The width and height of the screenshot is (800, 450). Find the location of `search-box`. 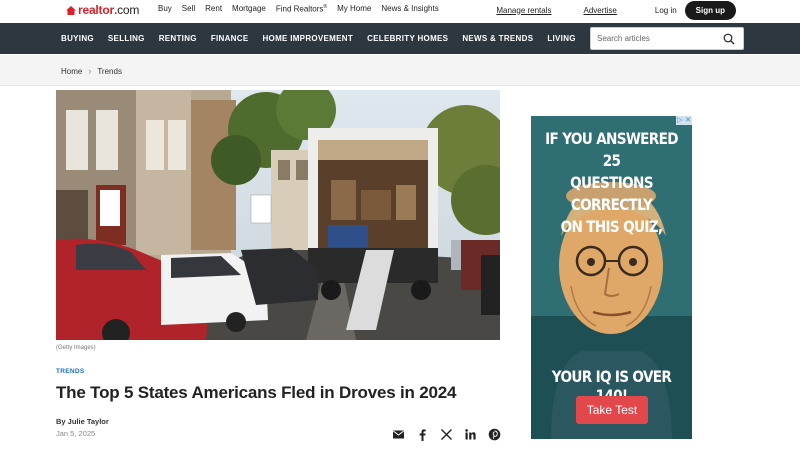

search-box is located at coordinates (667, 38).